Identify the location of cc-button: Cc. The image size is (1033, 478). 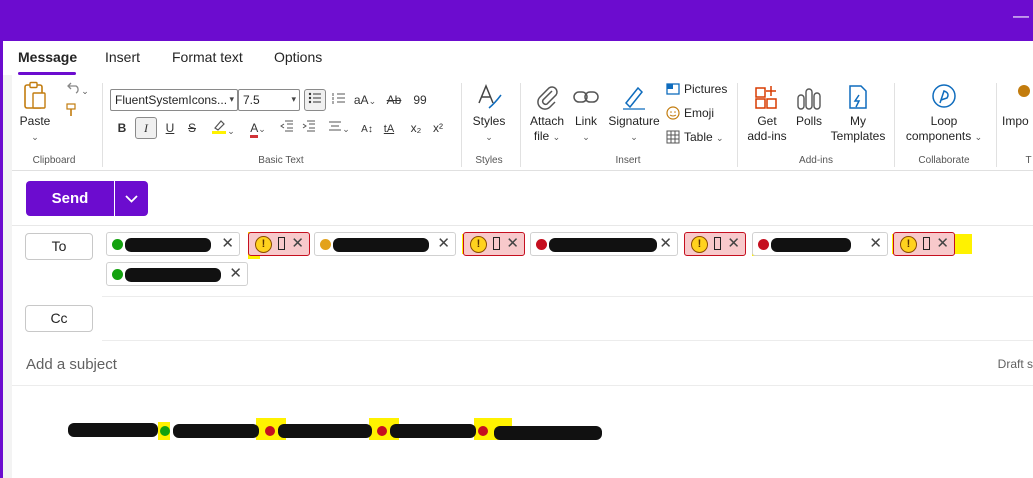
(59, 318).